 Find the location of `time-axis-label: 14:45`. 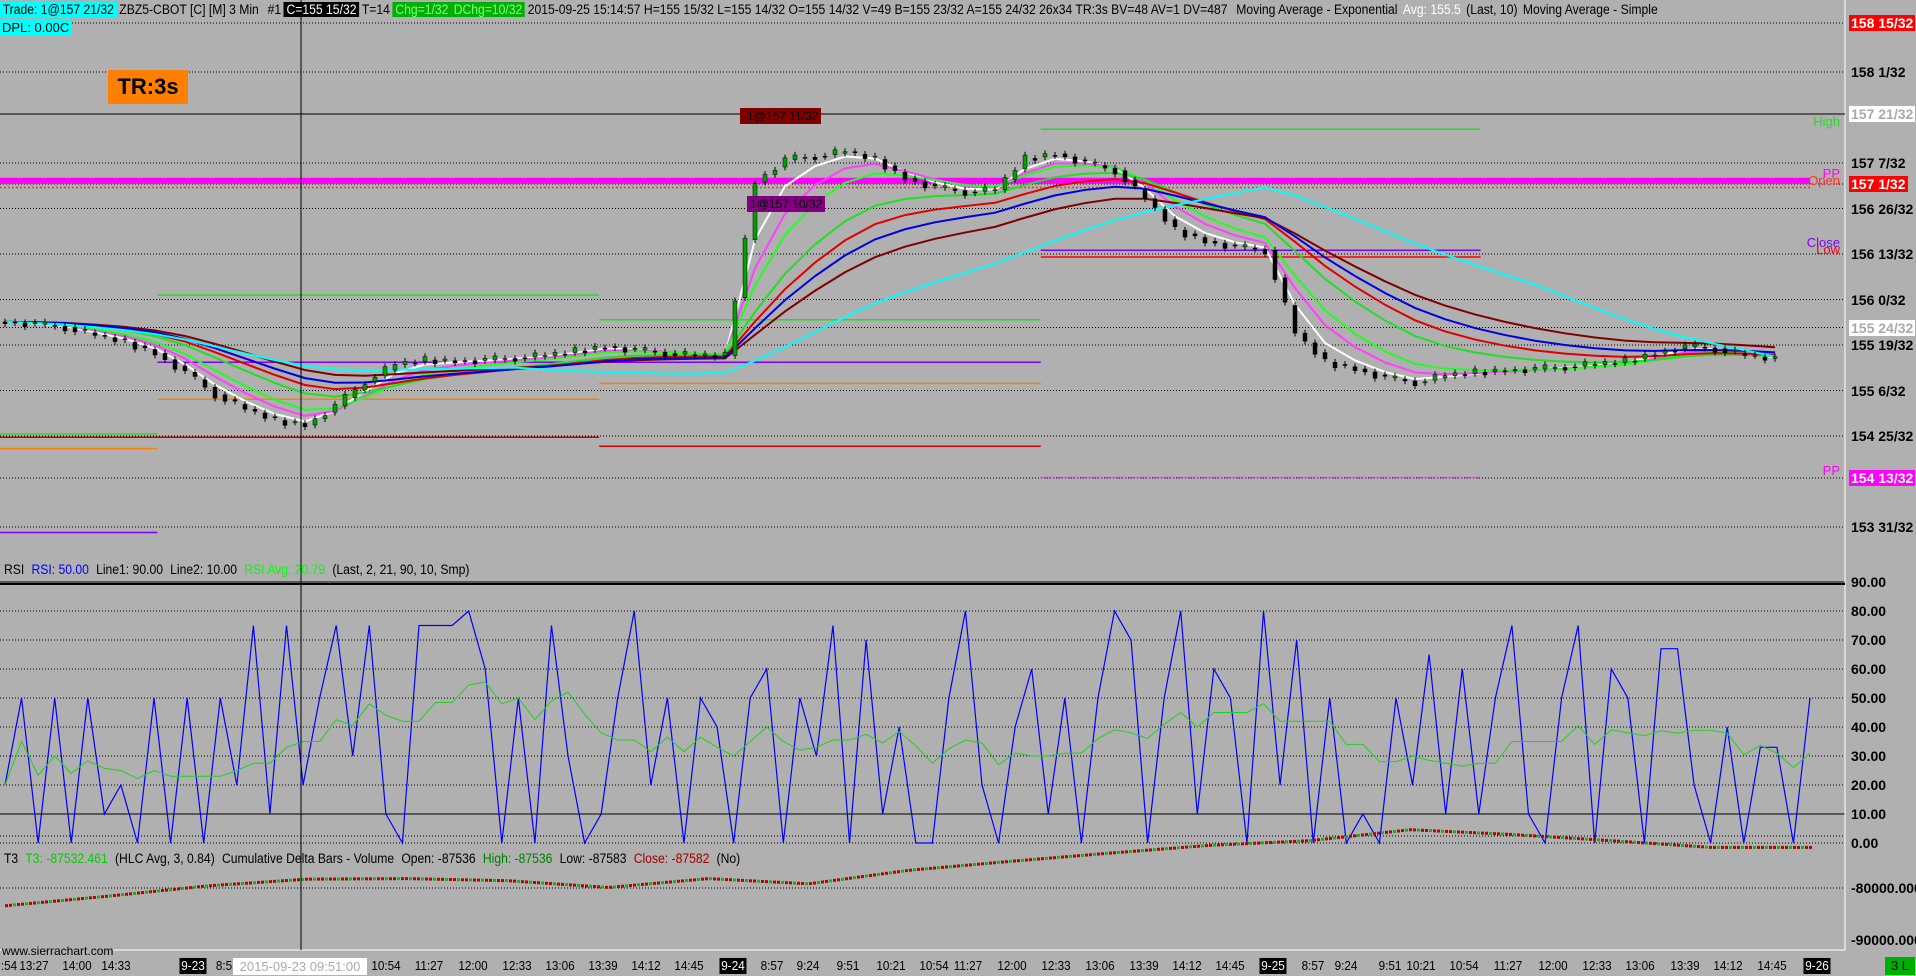

time-axis-label: 14:45 is located at coordinates (1772, 965).